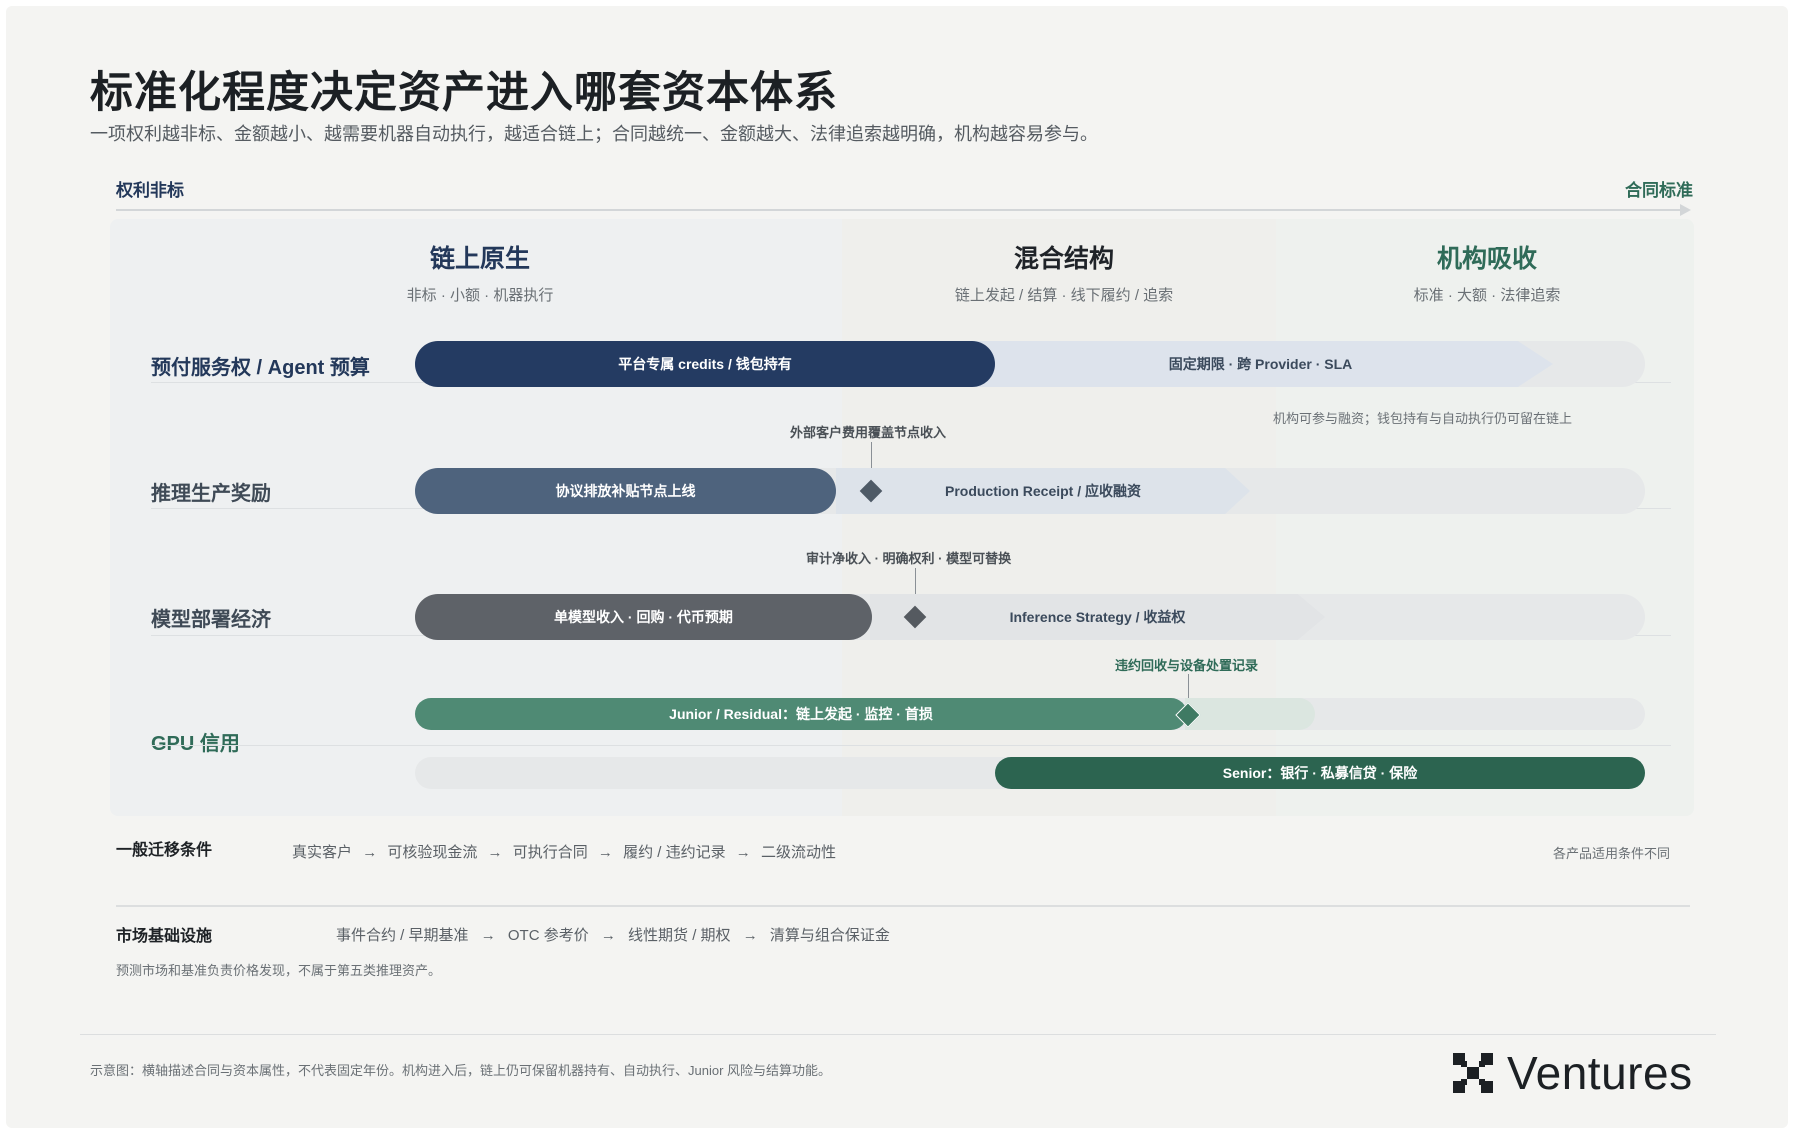 This screenshot has width=1794, height=1134. I want to click on prepaid-bar: 平台专属 credits / 钱包持有, so click(705, 364).